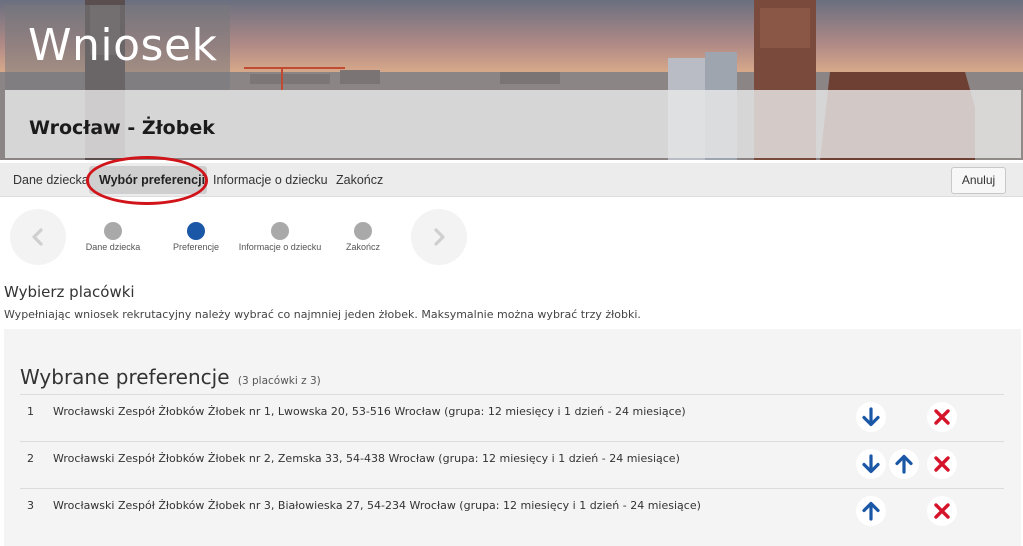 Image resolution: width=1023 pixels, height=546 pixels. Describe the element at coordinates (270, 180) in the screenshot. I see `nav-tab-informacje-o-dziecku: Informacje o dziecku` at that location.